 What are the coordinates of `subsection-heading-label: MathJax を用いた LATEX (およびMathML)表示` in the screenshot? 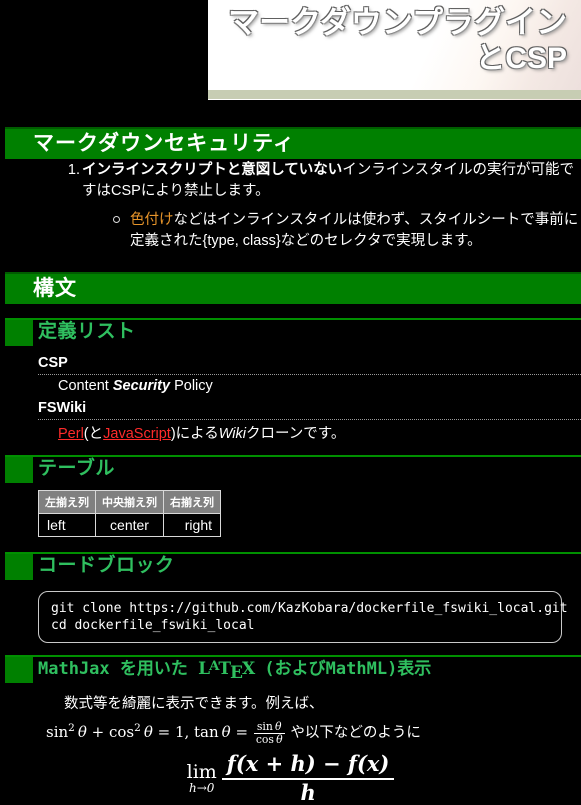 It's located at (234, 670).